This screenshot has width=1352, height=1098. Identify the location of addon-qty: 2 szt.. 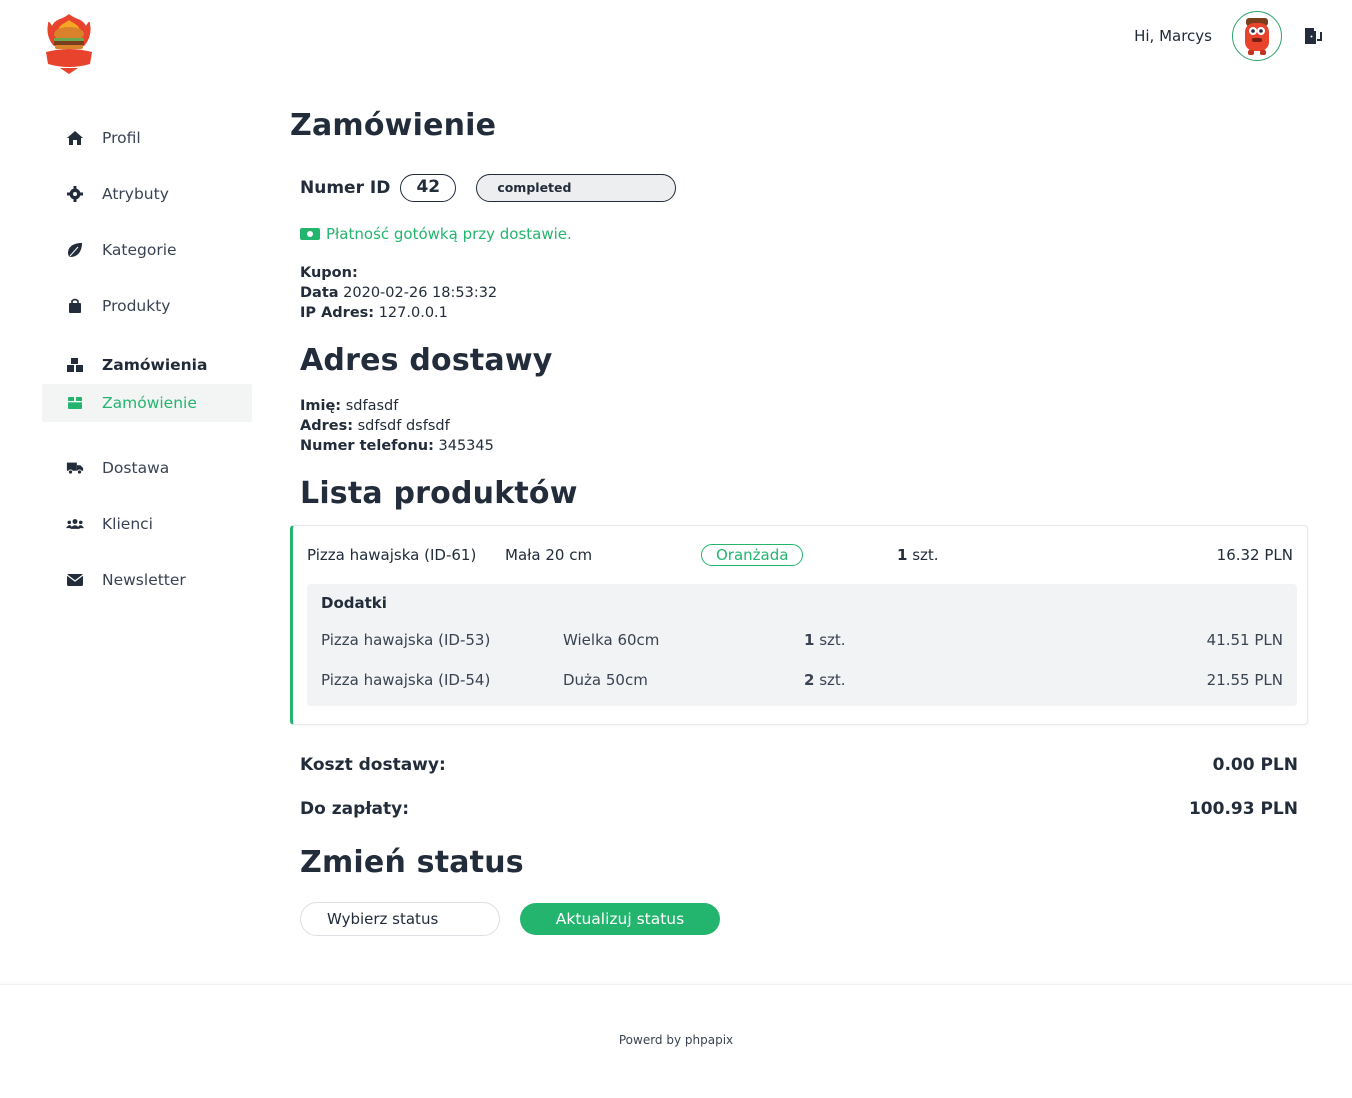
(825, 680).